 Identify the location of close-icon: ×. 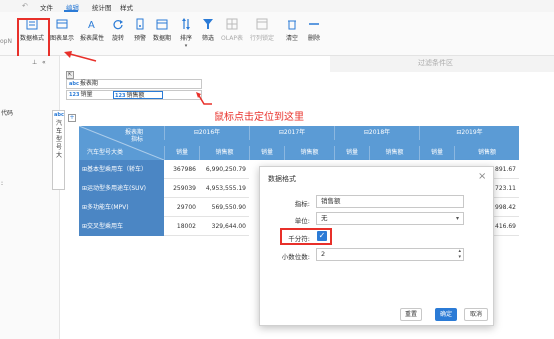
(482, 176).